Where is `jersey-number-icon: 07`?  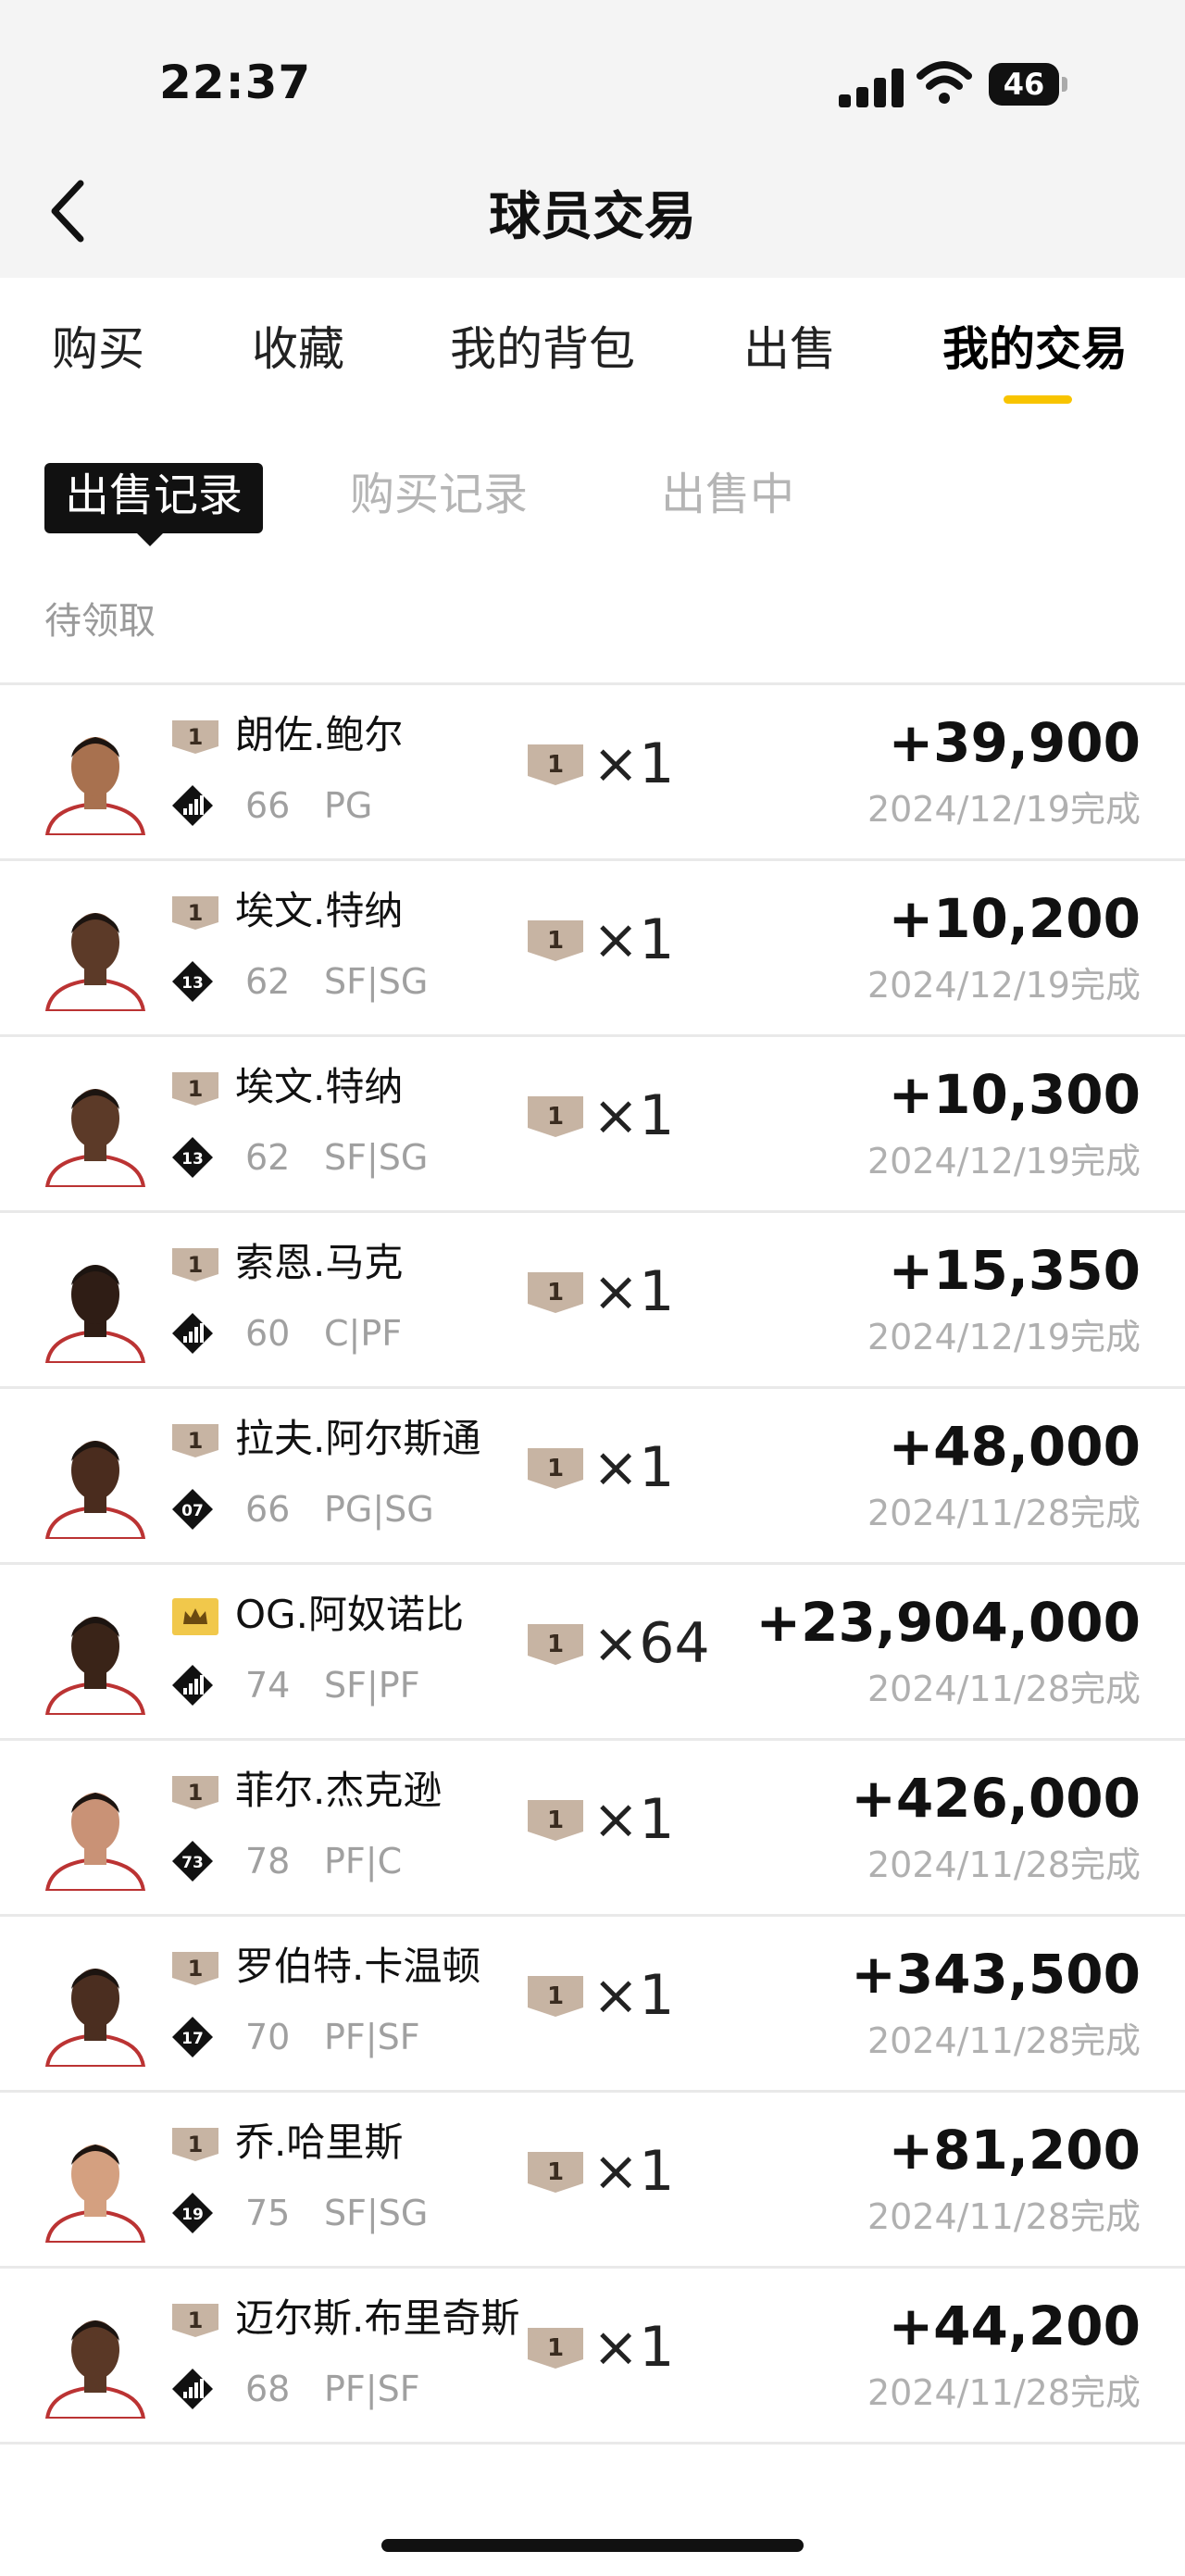
jersey-number-icon: 07 is located at coordinates (192, 1509).